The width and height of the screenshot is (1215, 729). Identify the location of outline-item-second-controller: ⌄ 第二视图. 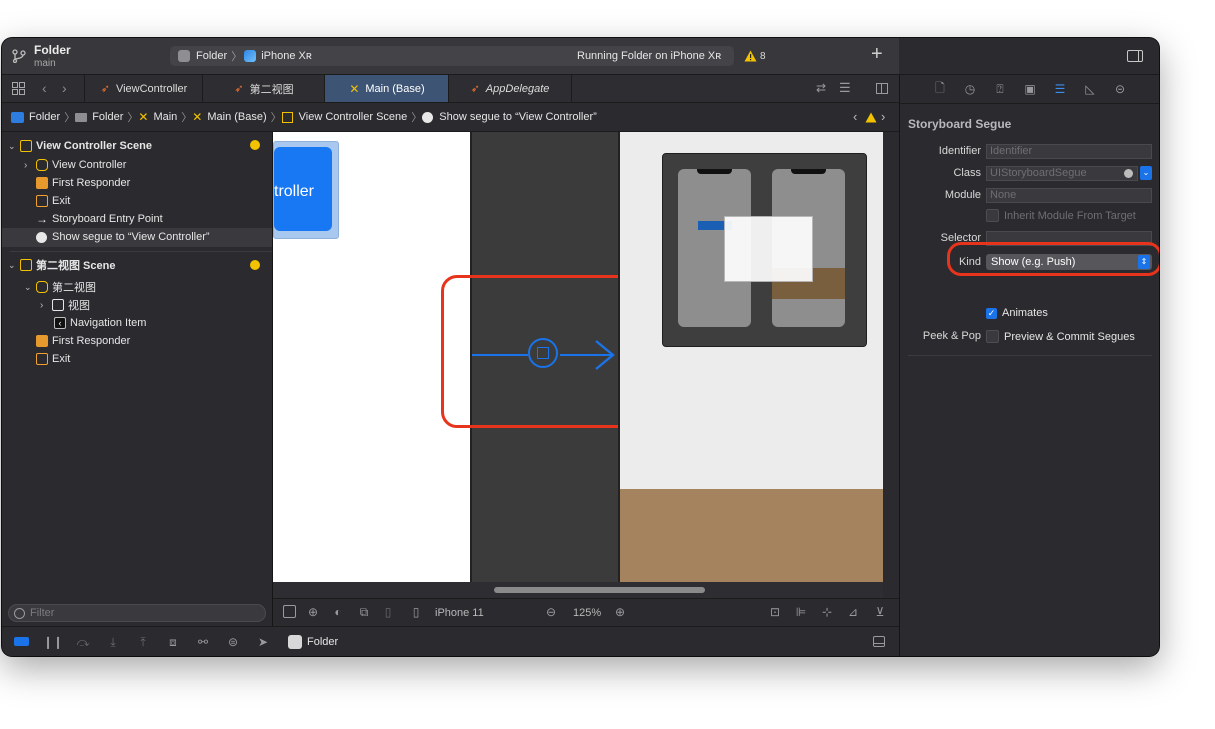
(60, 287).